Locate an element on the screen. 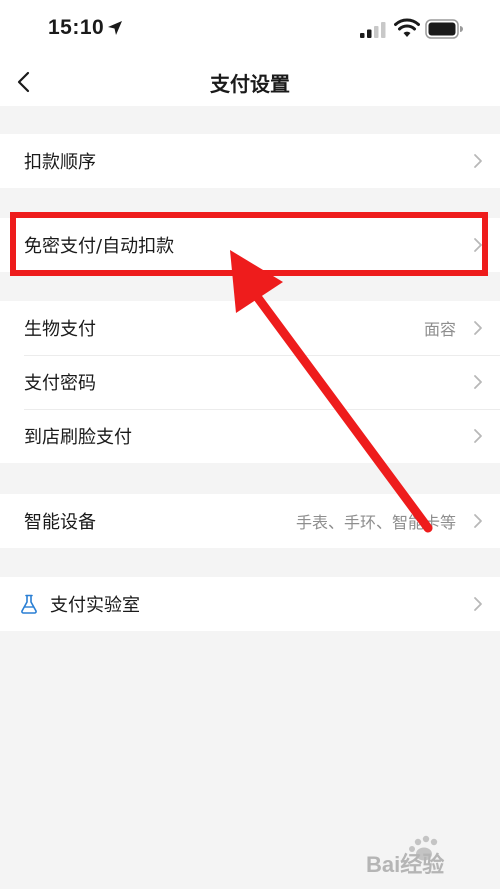  settings-row-payment-password: 支付密码 is located at coordinates (250, 382).